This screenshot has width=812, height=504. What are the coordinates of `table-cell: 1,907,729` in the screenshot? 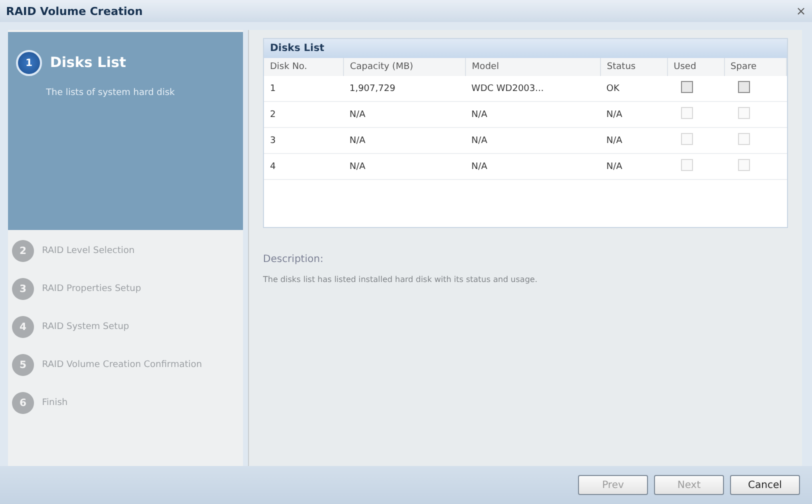 It's located at (404, 89).